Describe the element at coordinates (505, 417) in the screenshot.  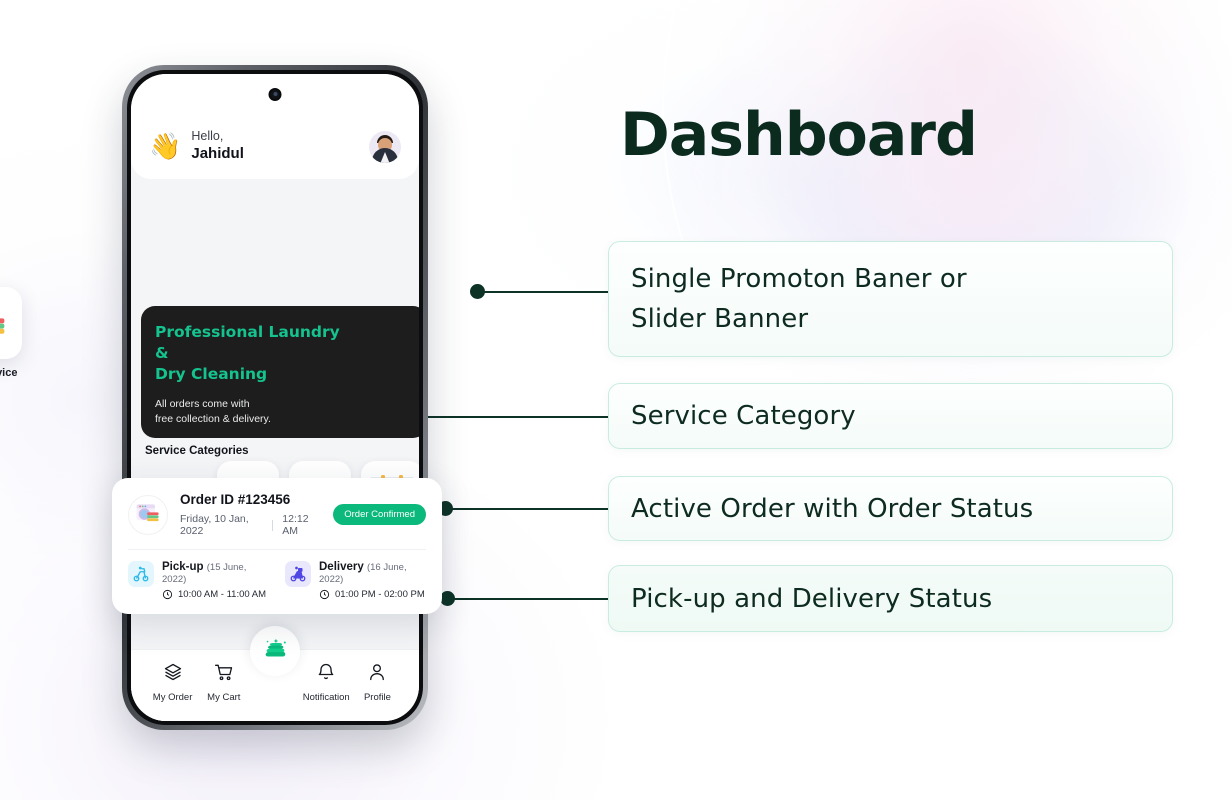
I see `connector-line-service-category` at that location.